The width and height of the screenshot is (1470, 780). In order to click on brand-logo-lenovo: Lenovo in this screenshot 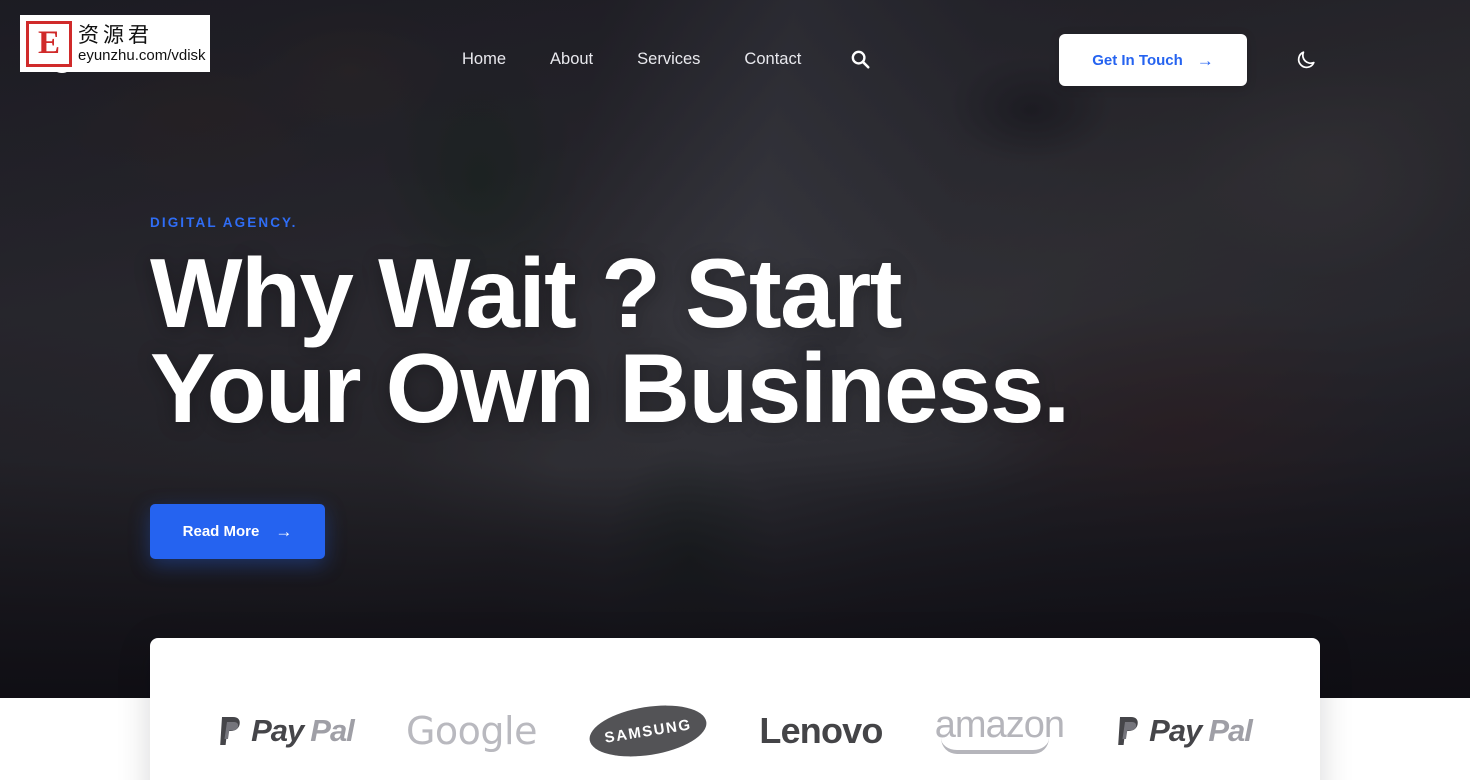, I will do `click(821, 731)`.